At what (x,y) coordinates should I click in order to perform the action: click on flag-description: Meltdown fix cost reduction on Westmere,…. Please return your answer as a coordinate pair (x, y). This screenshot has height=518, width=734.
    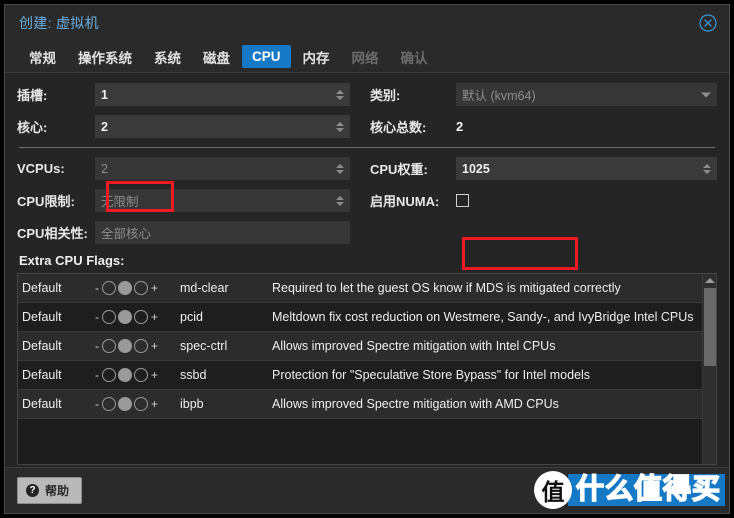
    Looking at the image, I should click on (483, 317).